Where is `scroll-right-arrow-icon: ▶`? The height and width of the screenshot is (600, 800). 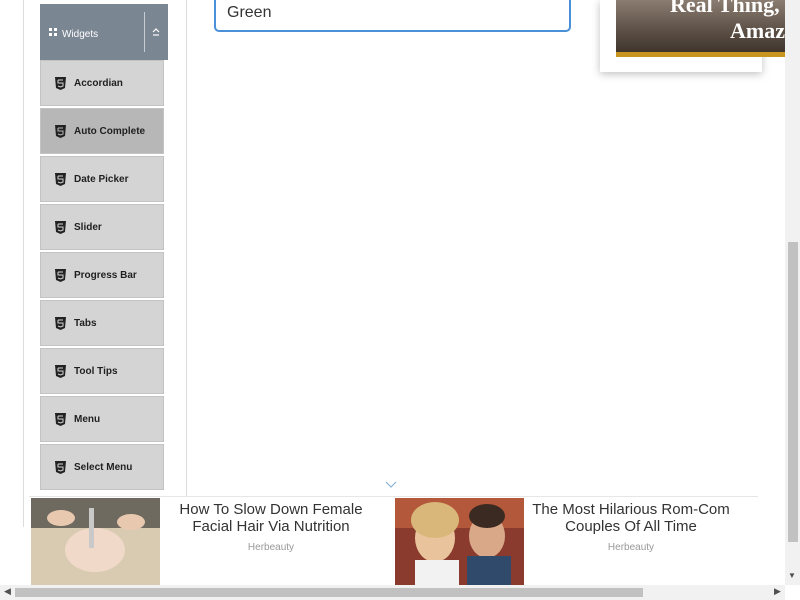 scroll-right-arrow-icon: ▶ is located at coordinates (777, 591).